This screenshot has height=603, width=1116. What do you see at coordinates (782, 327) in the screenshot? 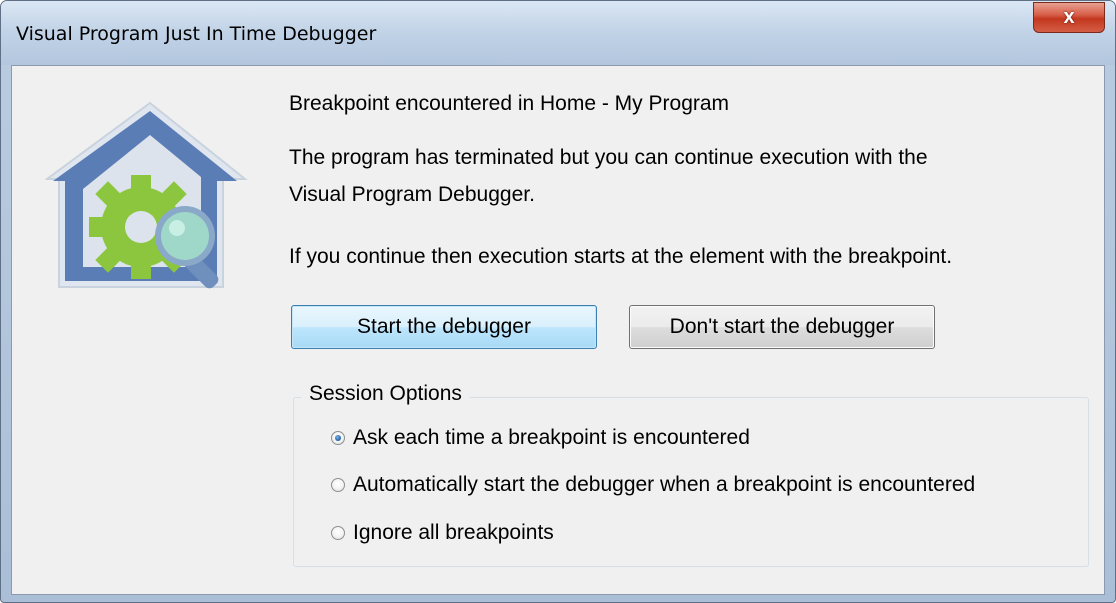
I see `dont-start-debugger-button: Don't start the debugger` at bounding box center [782, 327].